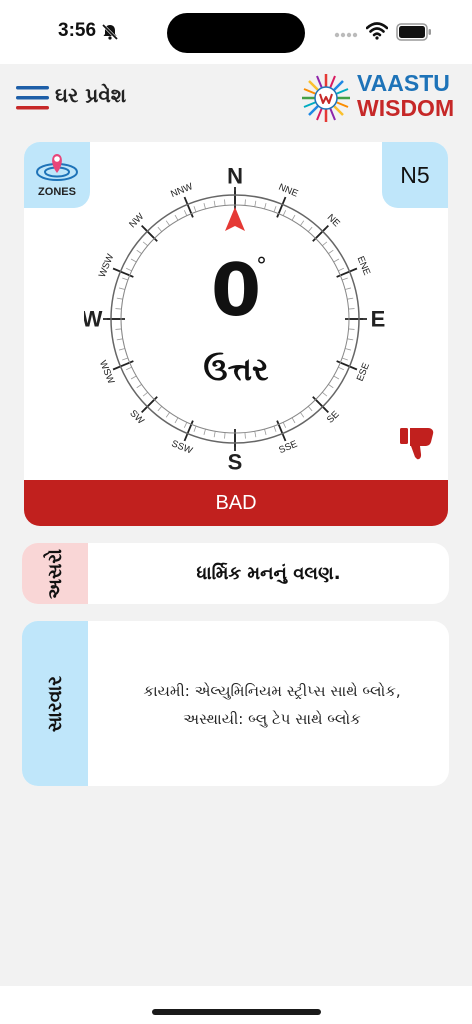 Image resolution: width=472 pixels, height=1024 pixels. I want to click on home-indicator, so click(236, 1012).